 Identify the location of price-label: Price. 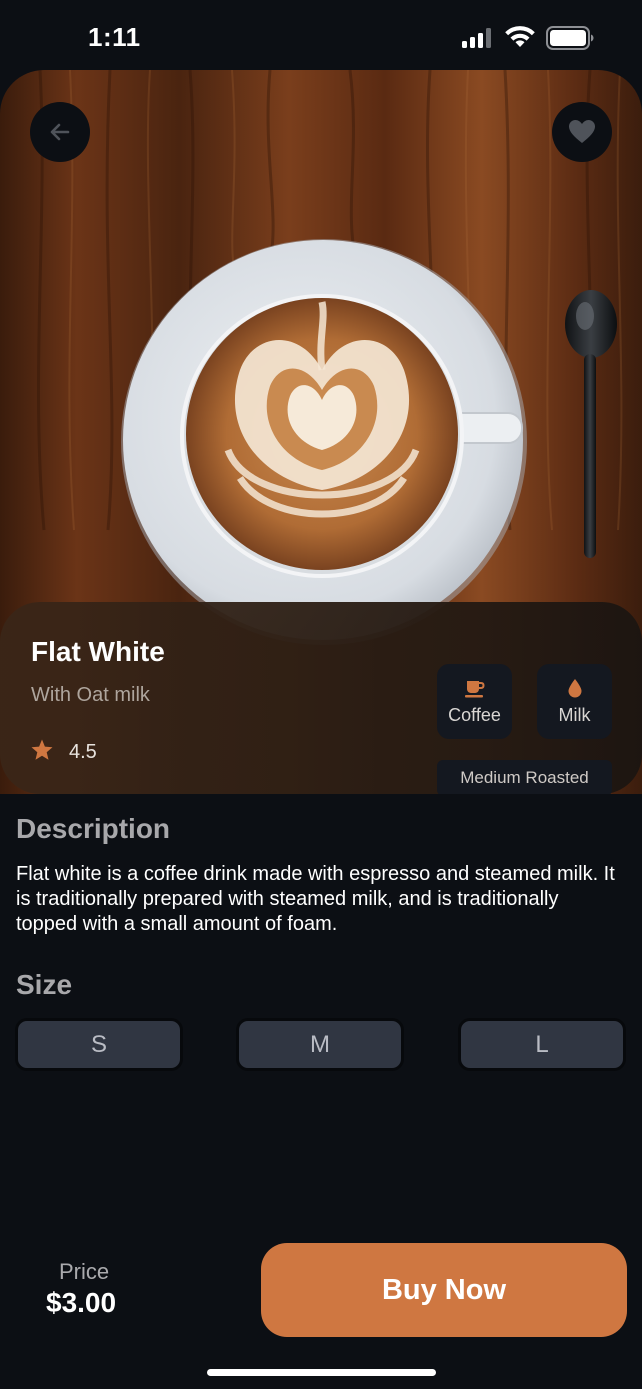
(84, 1271).